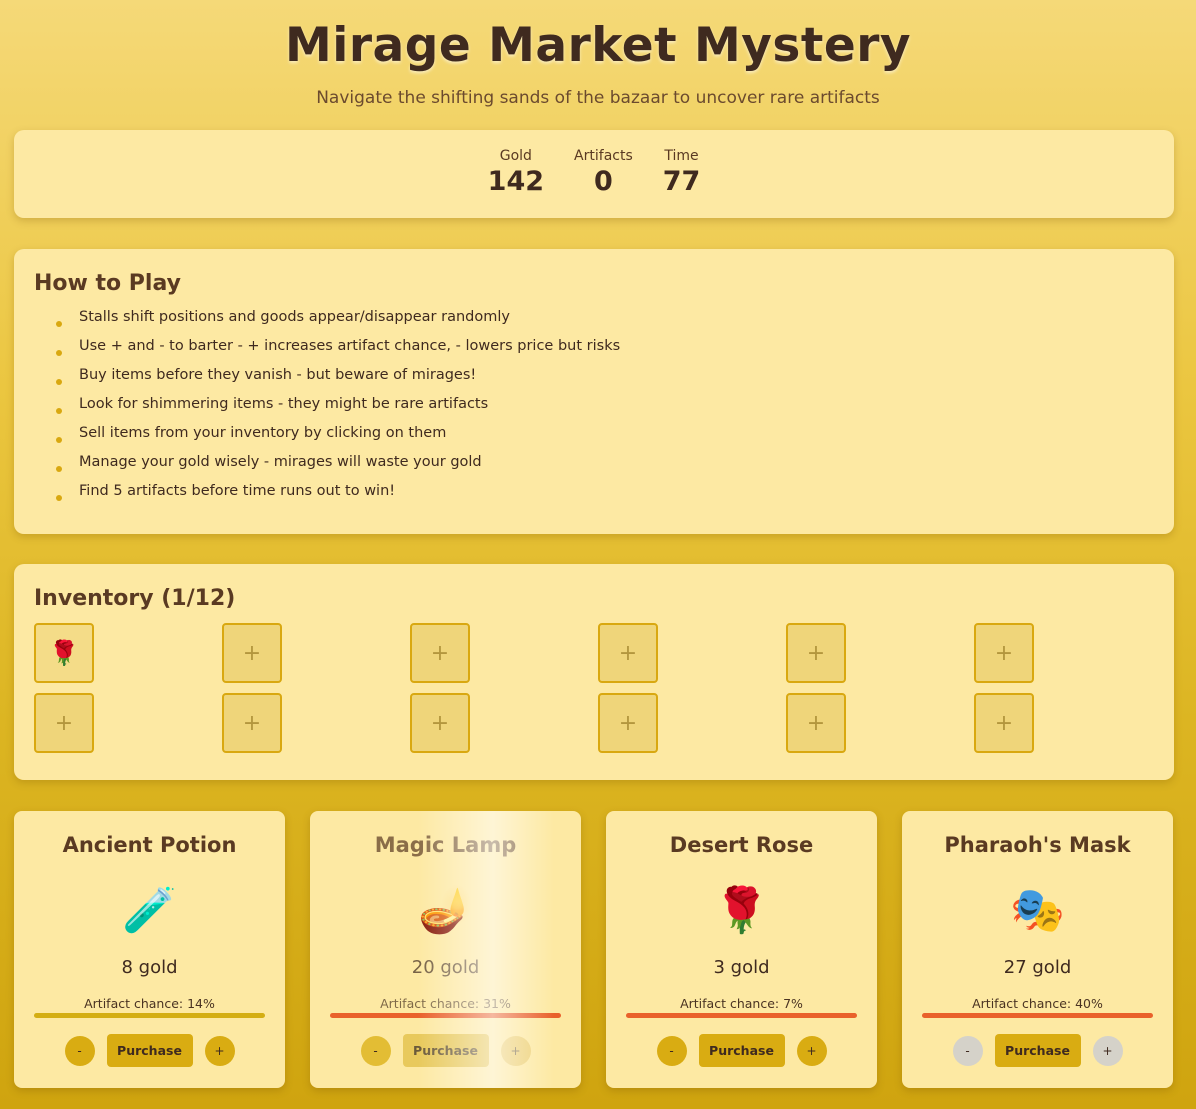  What do you see at coordinates (64, 653) in the screenshot?
I see `inventory-slot-filled: 🌹` at bounding box center [64, 653].